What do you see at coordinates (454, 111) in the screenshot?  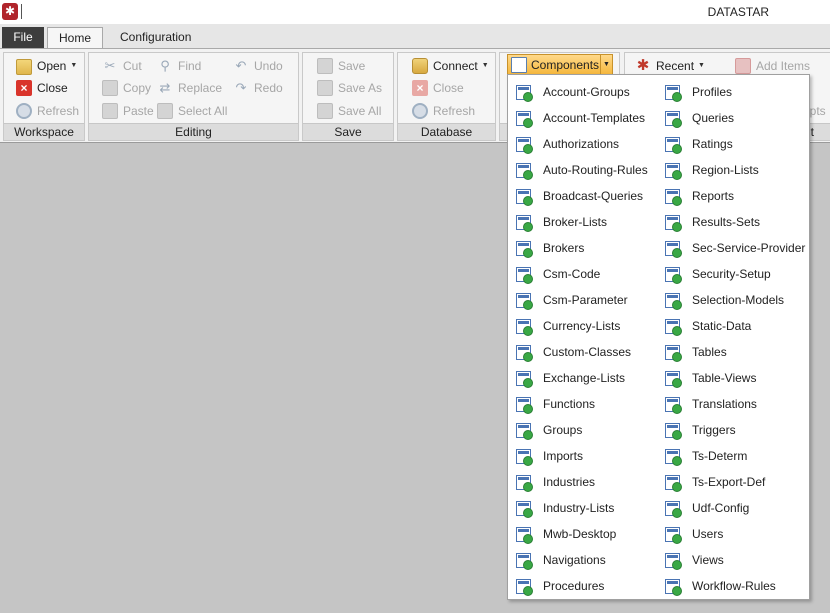 I see `refresh-database-label: Refresh` at bounding box center [454, 111].